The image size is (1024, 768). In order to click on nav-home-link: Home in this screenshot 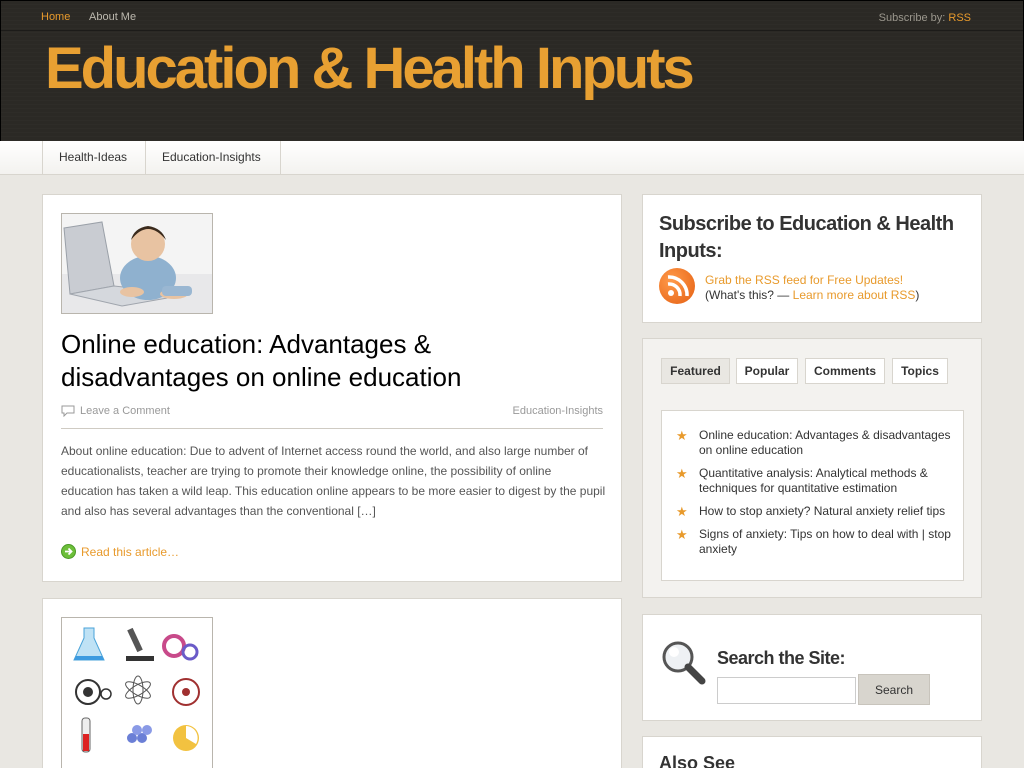, I will do `click(55, 17)`.